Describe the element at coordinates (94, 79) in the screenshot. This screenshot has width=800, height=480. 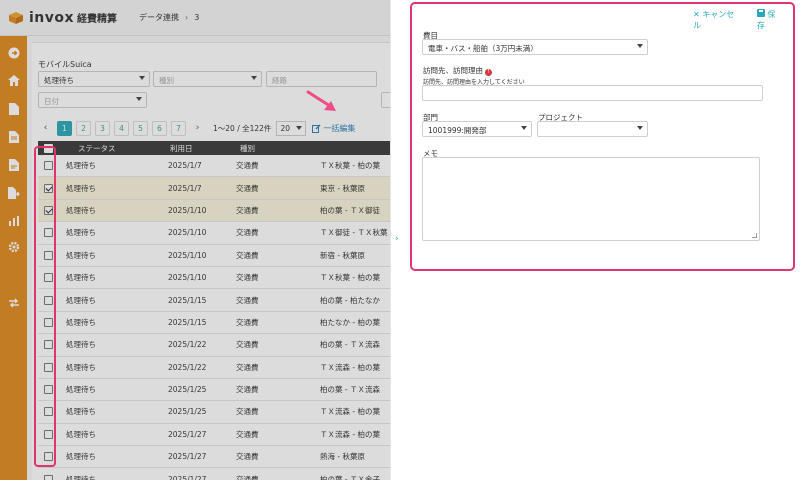
I see `status-filter: 処理待ち` at that location.